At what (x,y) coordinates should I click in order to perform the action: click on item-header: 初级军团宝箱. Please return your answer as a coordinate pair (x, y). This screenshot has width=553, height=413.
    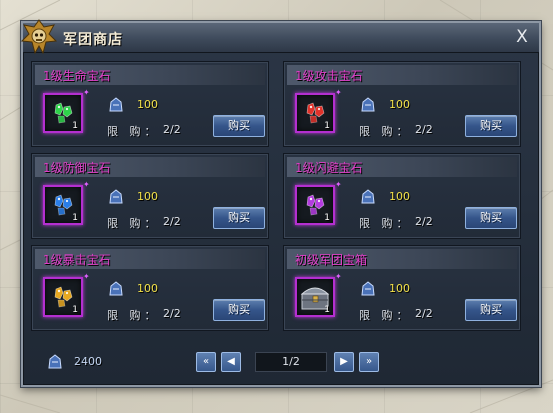
    Looking at the image, I should click on (402, 259).